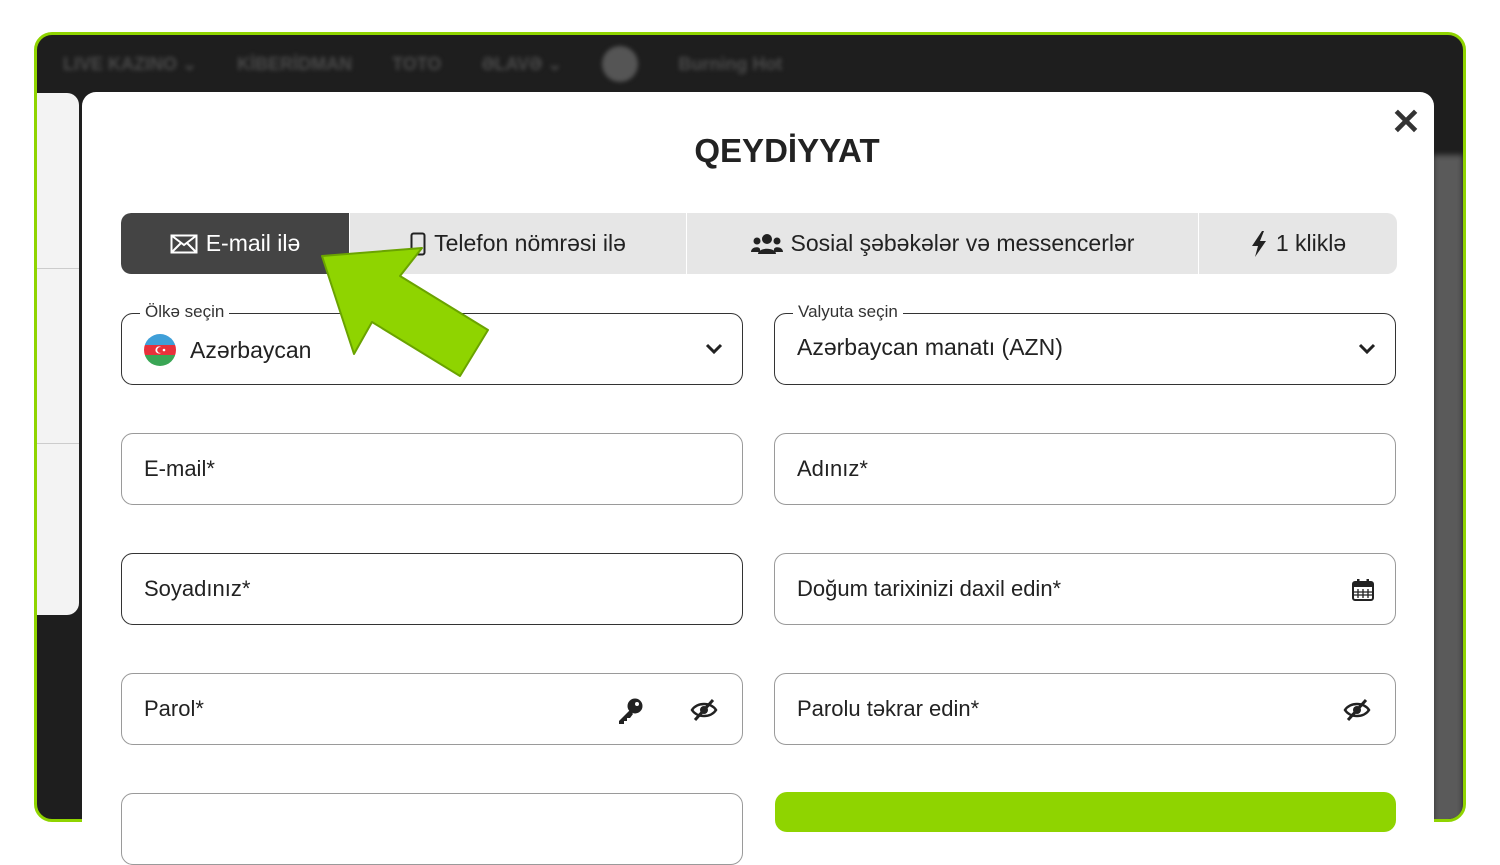 Image resolution: width=1500 pixels, height=865 pixels. I want to click on key-icon, so click(630, 711).